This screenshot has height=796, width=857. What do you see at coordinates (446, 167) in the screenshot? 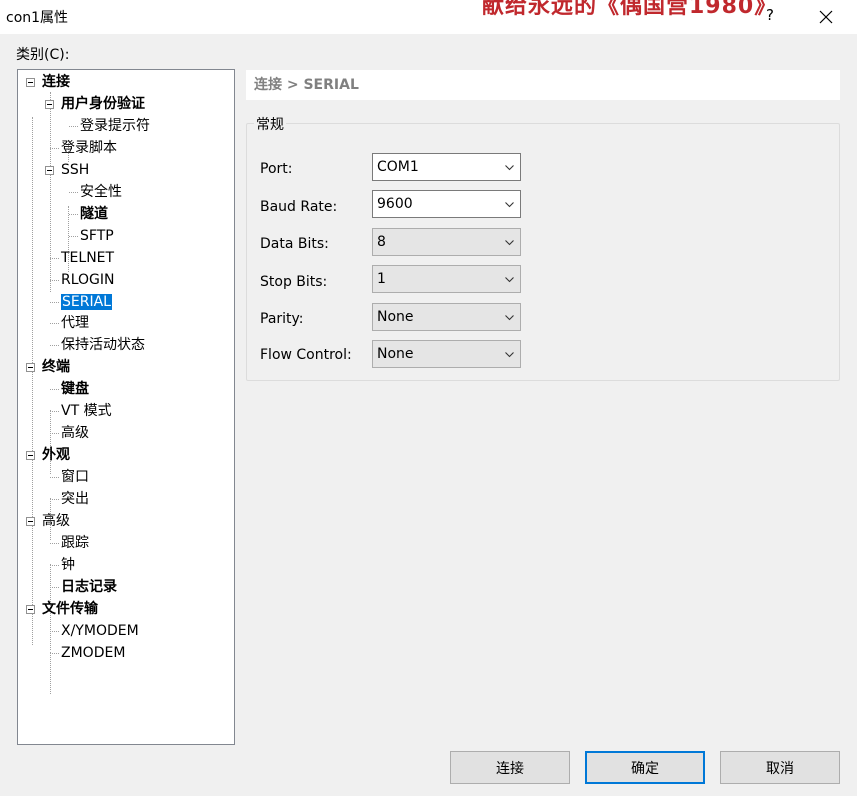
I see `port-select: COM1` at bounding box center [446, 167].